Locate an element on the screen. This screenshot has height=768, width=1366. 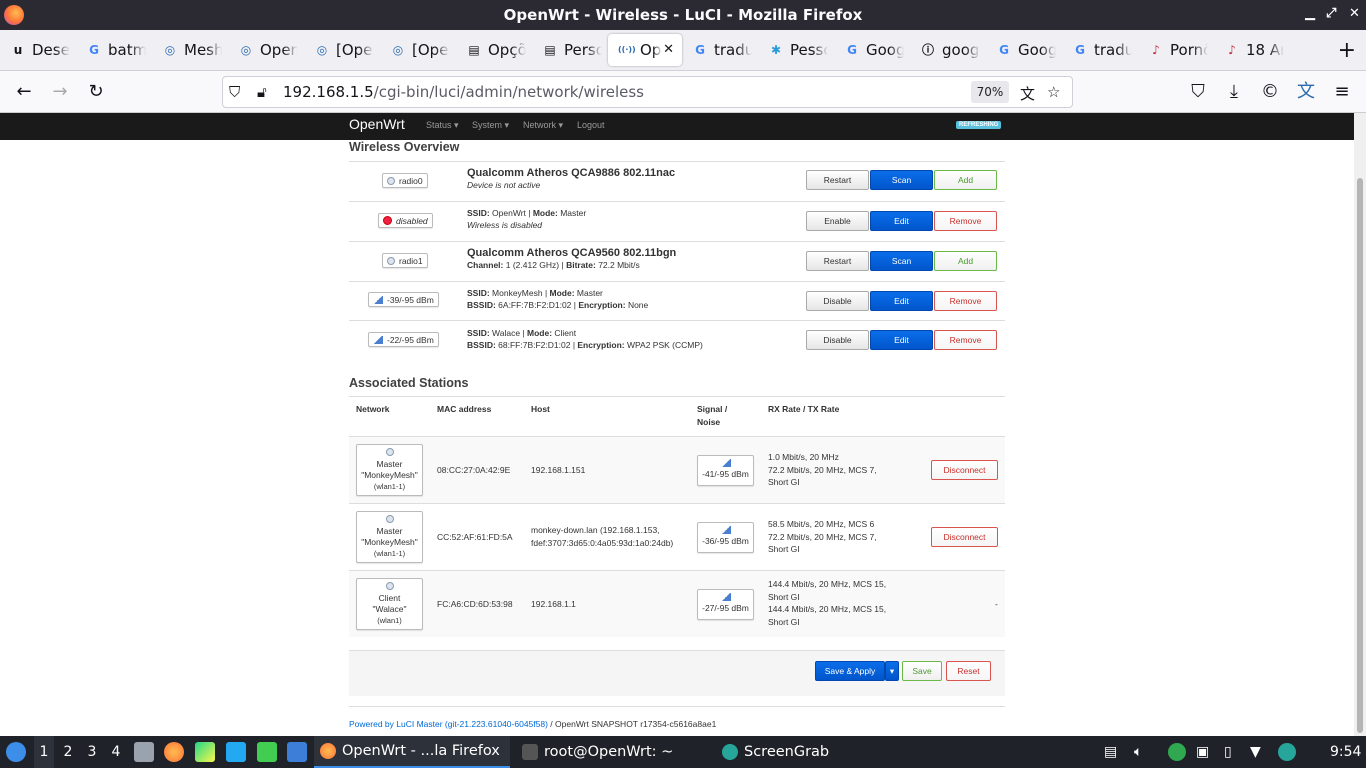
tab: Gbatman is located at coordinates (114, 50).